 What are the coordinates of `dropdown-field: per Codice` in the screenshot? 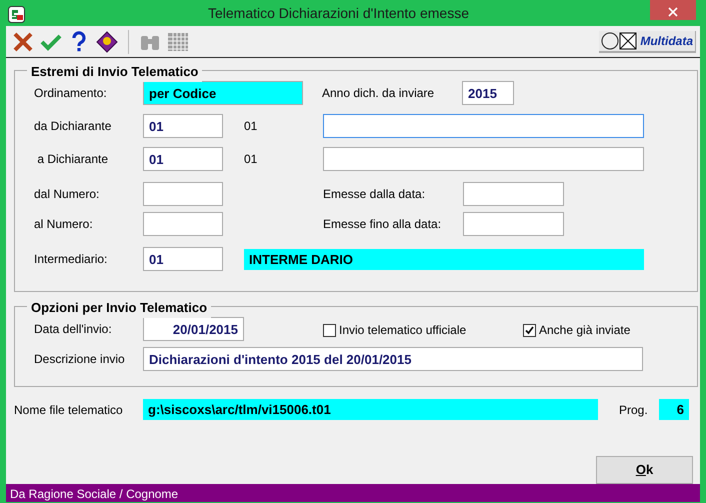 It's located at (223, 93).